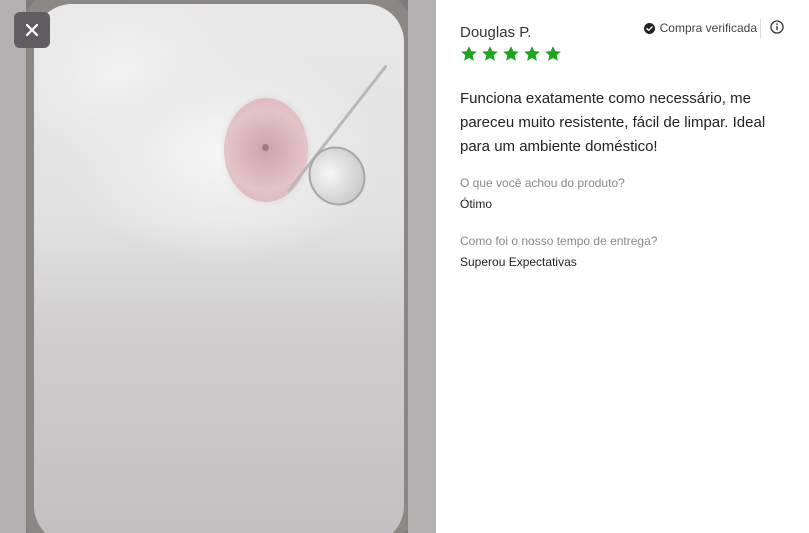  I want to click on check-circle-icon, so click(649, 28).